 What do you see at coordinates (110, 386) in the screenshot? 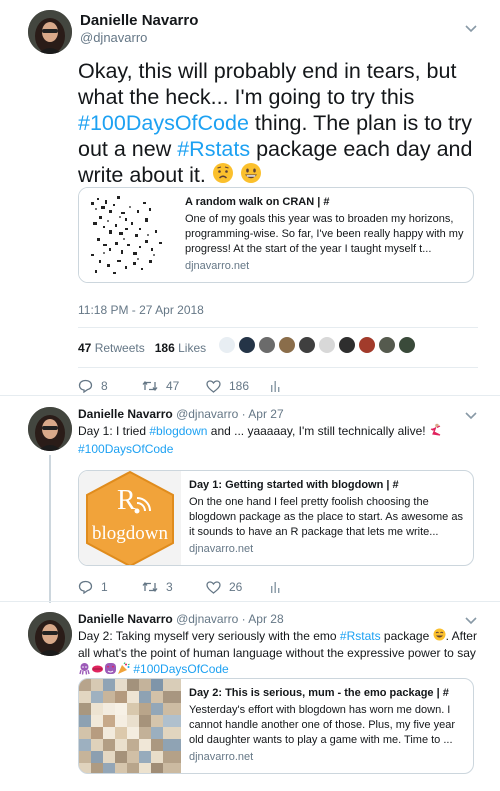
I see `reply-button: 8` at bounding box center [110, 386].